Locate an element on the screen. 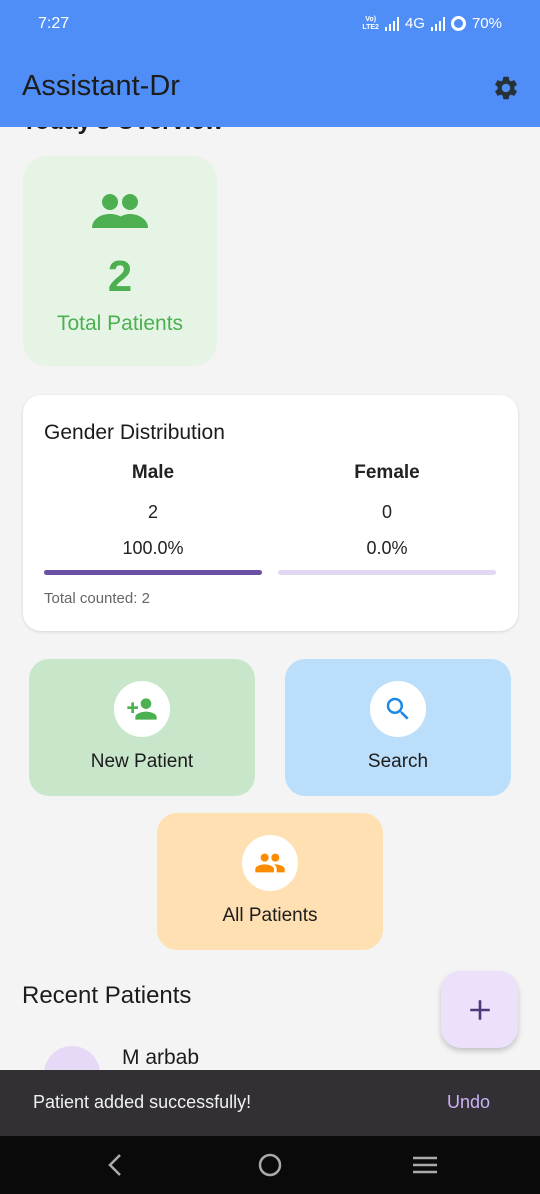 The height and width of the screenshot is (1194, 540). back-icon is located at coordinates (115, 1165).